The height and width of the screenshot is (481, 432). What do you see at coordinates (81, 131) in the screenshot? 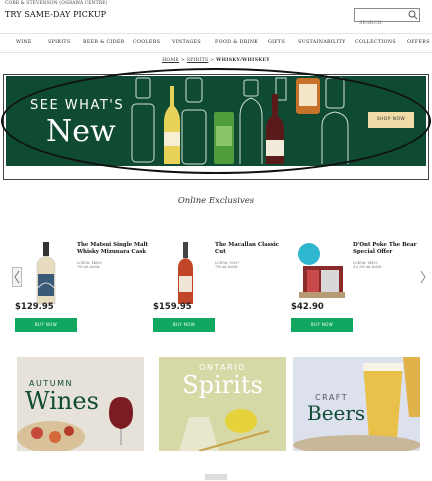
I see `banner-line2: New` at bounding box center [81, 131].